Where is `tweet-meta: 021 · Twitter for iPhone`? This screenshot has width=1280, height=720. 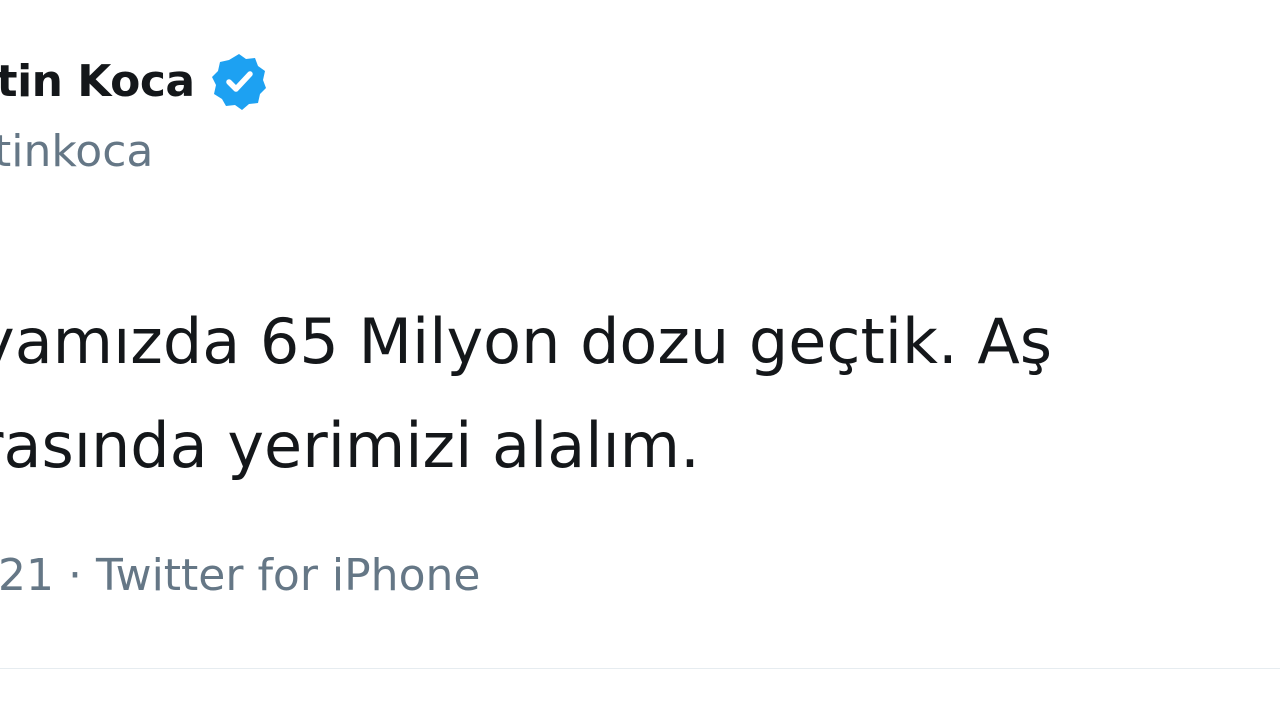
tweet-meta: 021 · Twitter for iPhone is located at coordinates (240, 575).